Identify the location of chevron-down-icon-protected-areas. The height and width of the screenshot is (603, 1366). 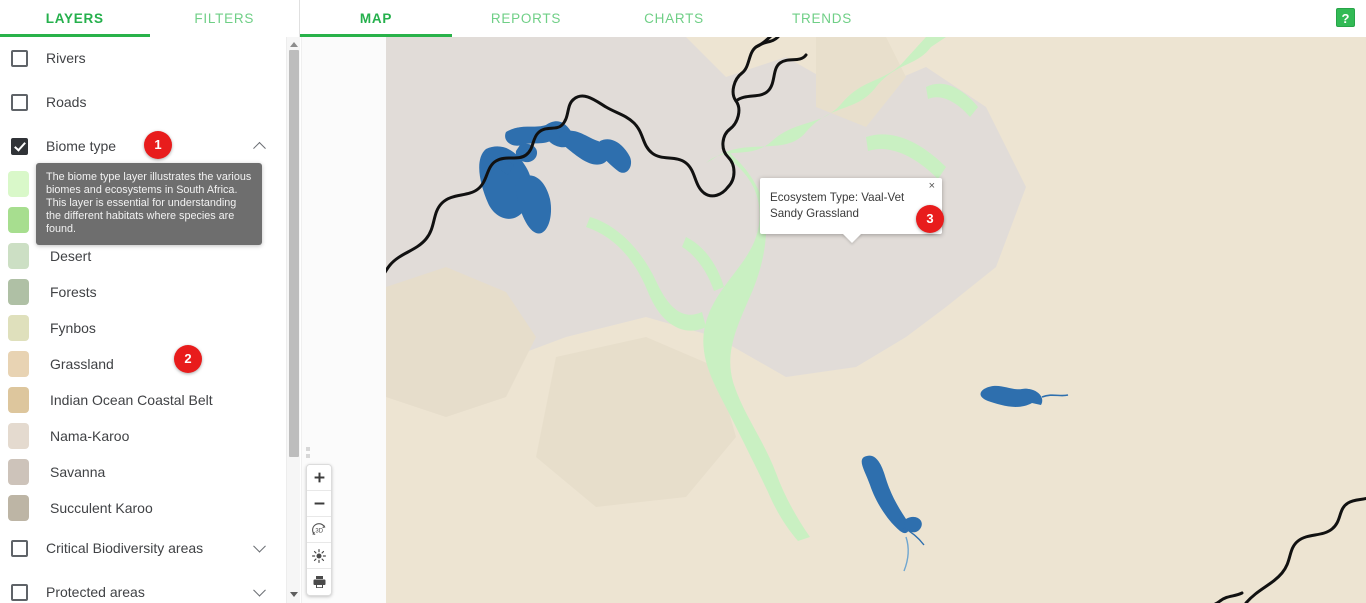
(259, 590).